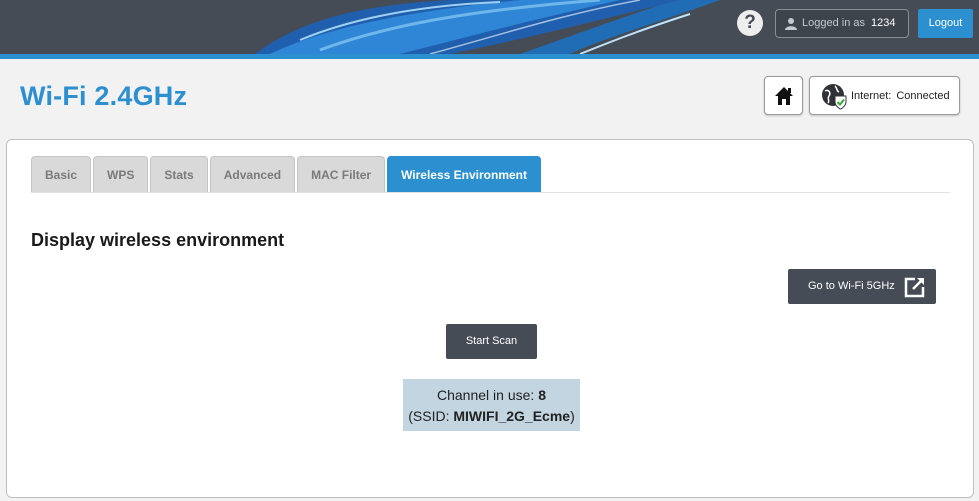 The width and height of the screenshot is (979, 501). Describe the element at coordinates (121, 174) in the screenshot. I see `tab-wps: WPS` at that location.